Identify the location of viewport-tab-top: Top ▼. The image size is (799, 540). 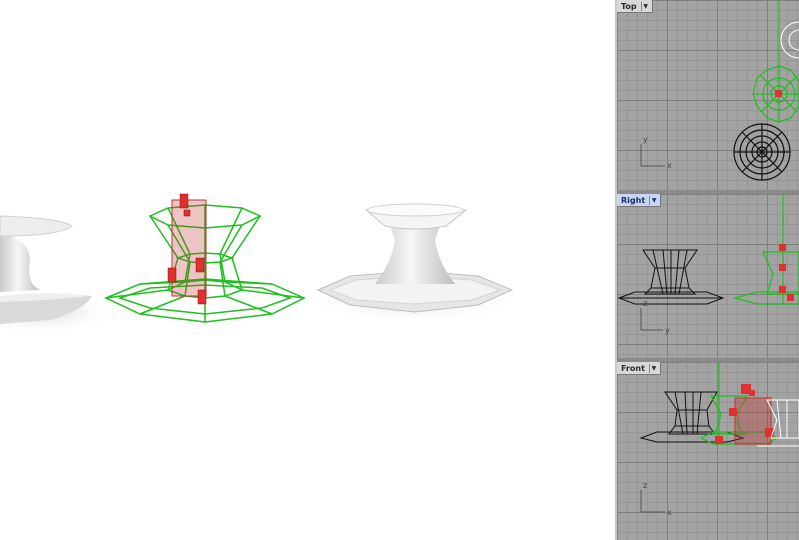
(635, 6).